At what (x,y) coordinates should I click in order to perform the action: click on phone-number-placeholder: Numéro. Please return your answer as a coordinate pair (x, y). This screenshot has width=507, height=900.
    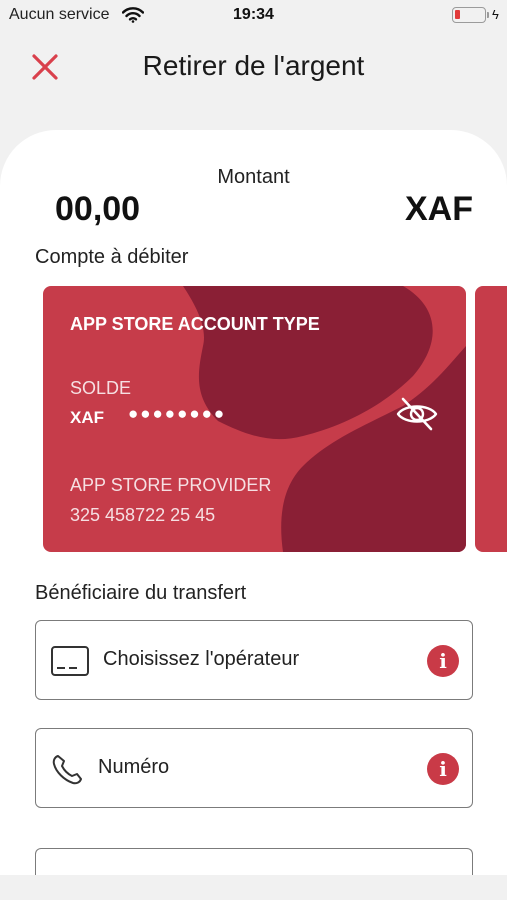
    Looking at the image, I should click on (134, 767).